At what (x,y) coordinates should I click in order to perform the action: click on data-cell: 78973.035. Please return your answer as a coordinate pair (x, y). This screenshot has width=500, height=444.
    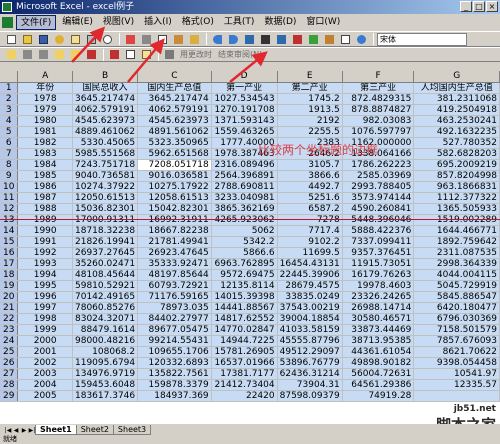
    Looking at the image, I should click on (174, 308).